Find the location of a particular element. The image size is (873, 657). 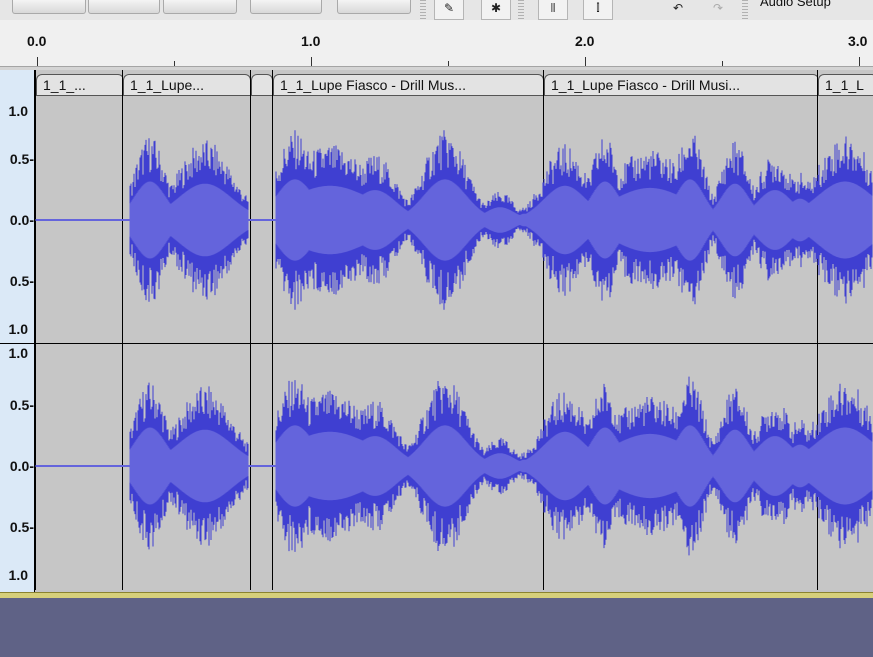

audio-setup-button: Audio Setup is located at coordinates (795, 4).